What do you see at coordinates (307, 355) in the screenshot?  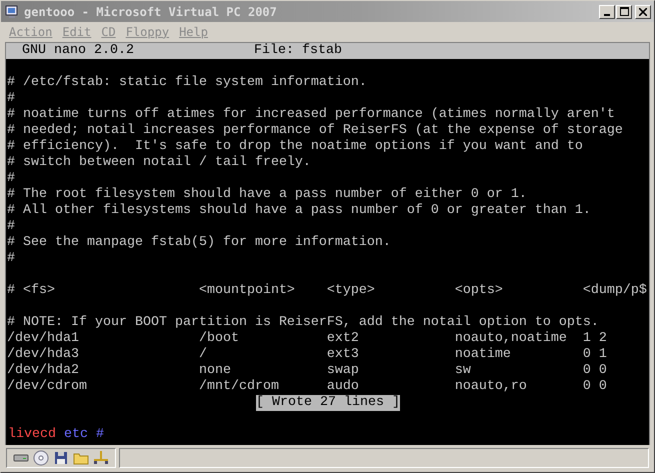 I see `file-line: /dev/hda3 / ext3 noatime 0 1` at bounding box center [307, 355].